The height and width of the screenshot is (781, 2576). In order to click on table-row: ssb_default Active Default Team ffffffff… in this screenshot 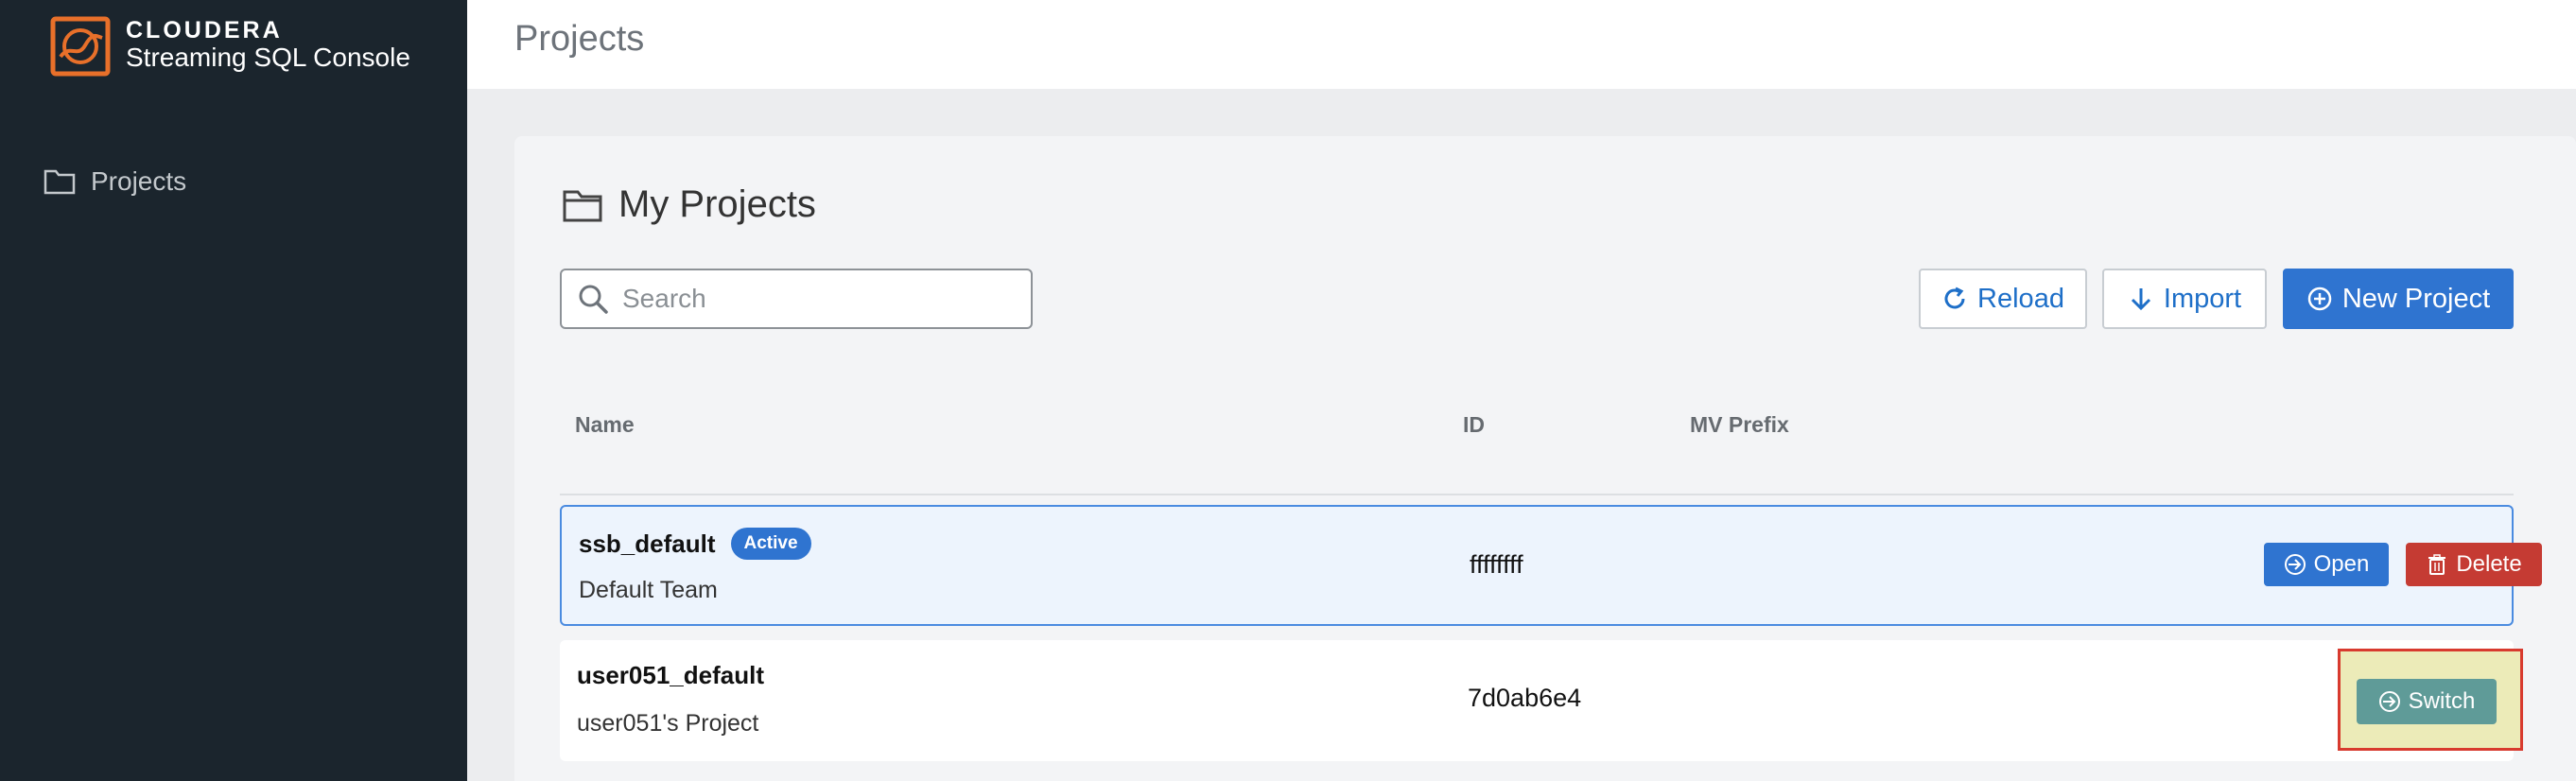, I will do `click(1551, 566)`.